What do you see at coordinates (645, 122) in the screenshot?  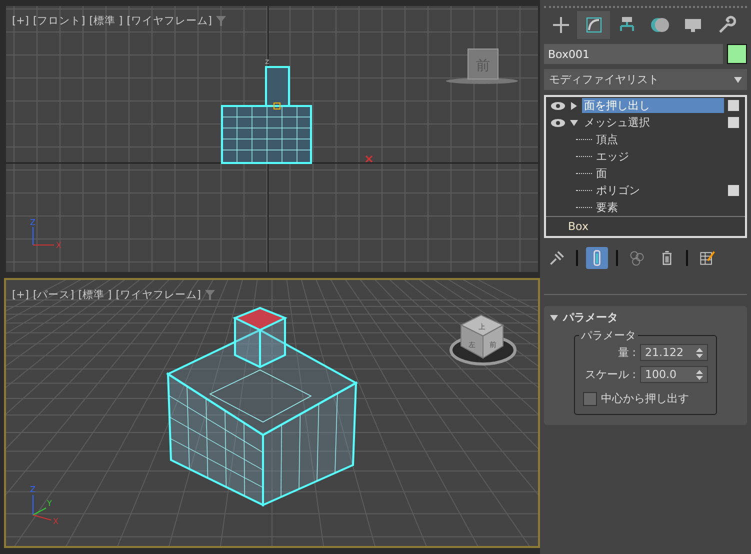 I see `stack-item: メッシュ選択` at bounding box center [645, 122].